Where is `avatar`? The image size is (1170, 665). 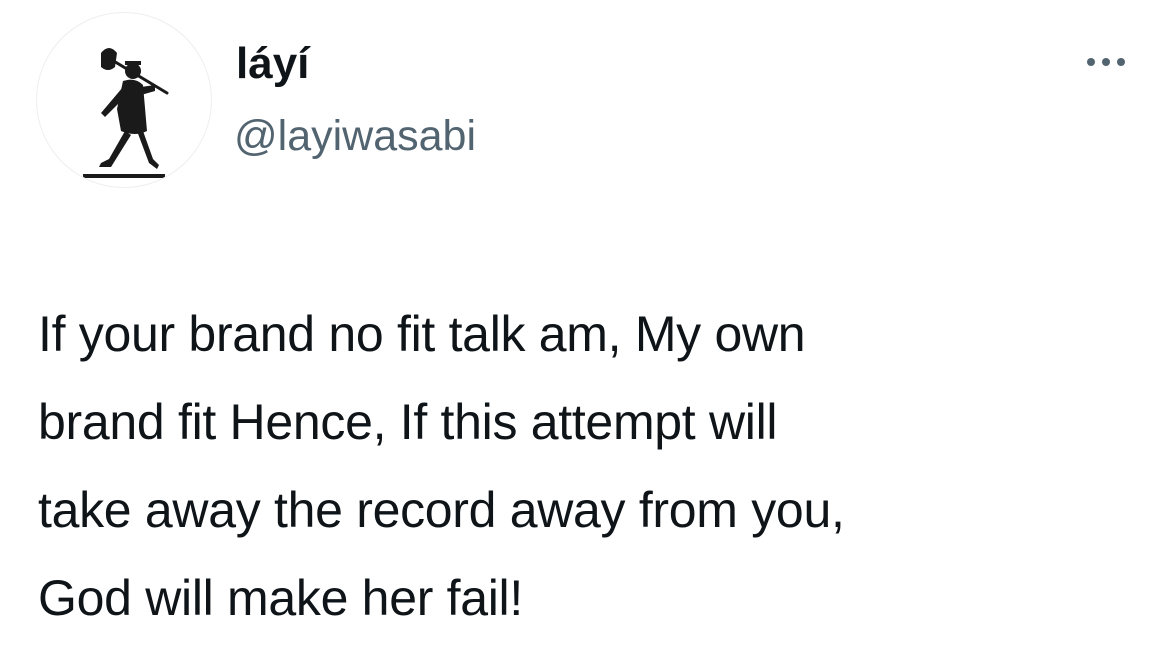
avatar is located at coordinates (124, 100).